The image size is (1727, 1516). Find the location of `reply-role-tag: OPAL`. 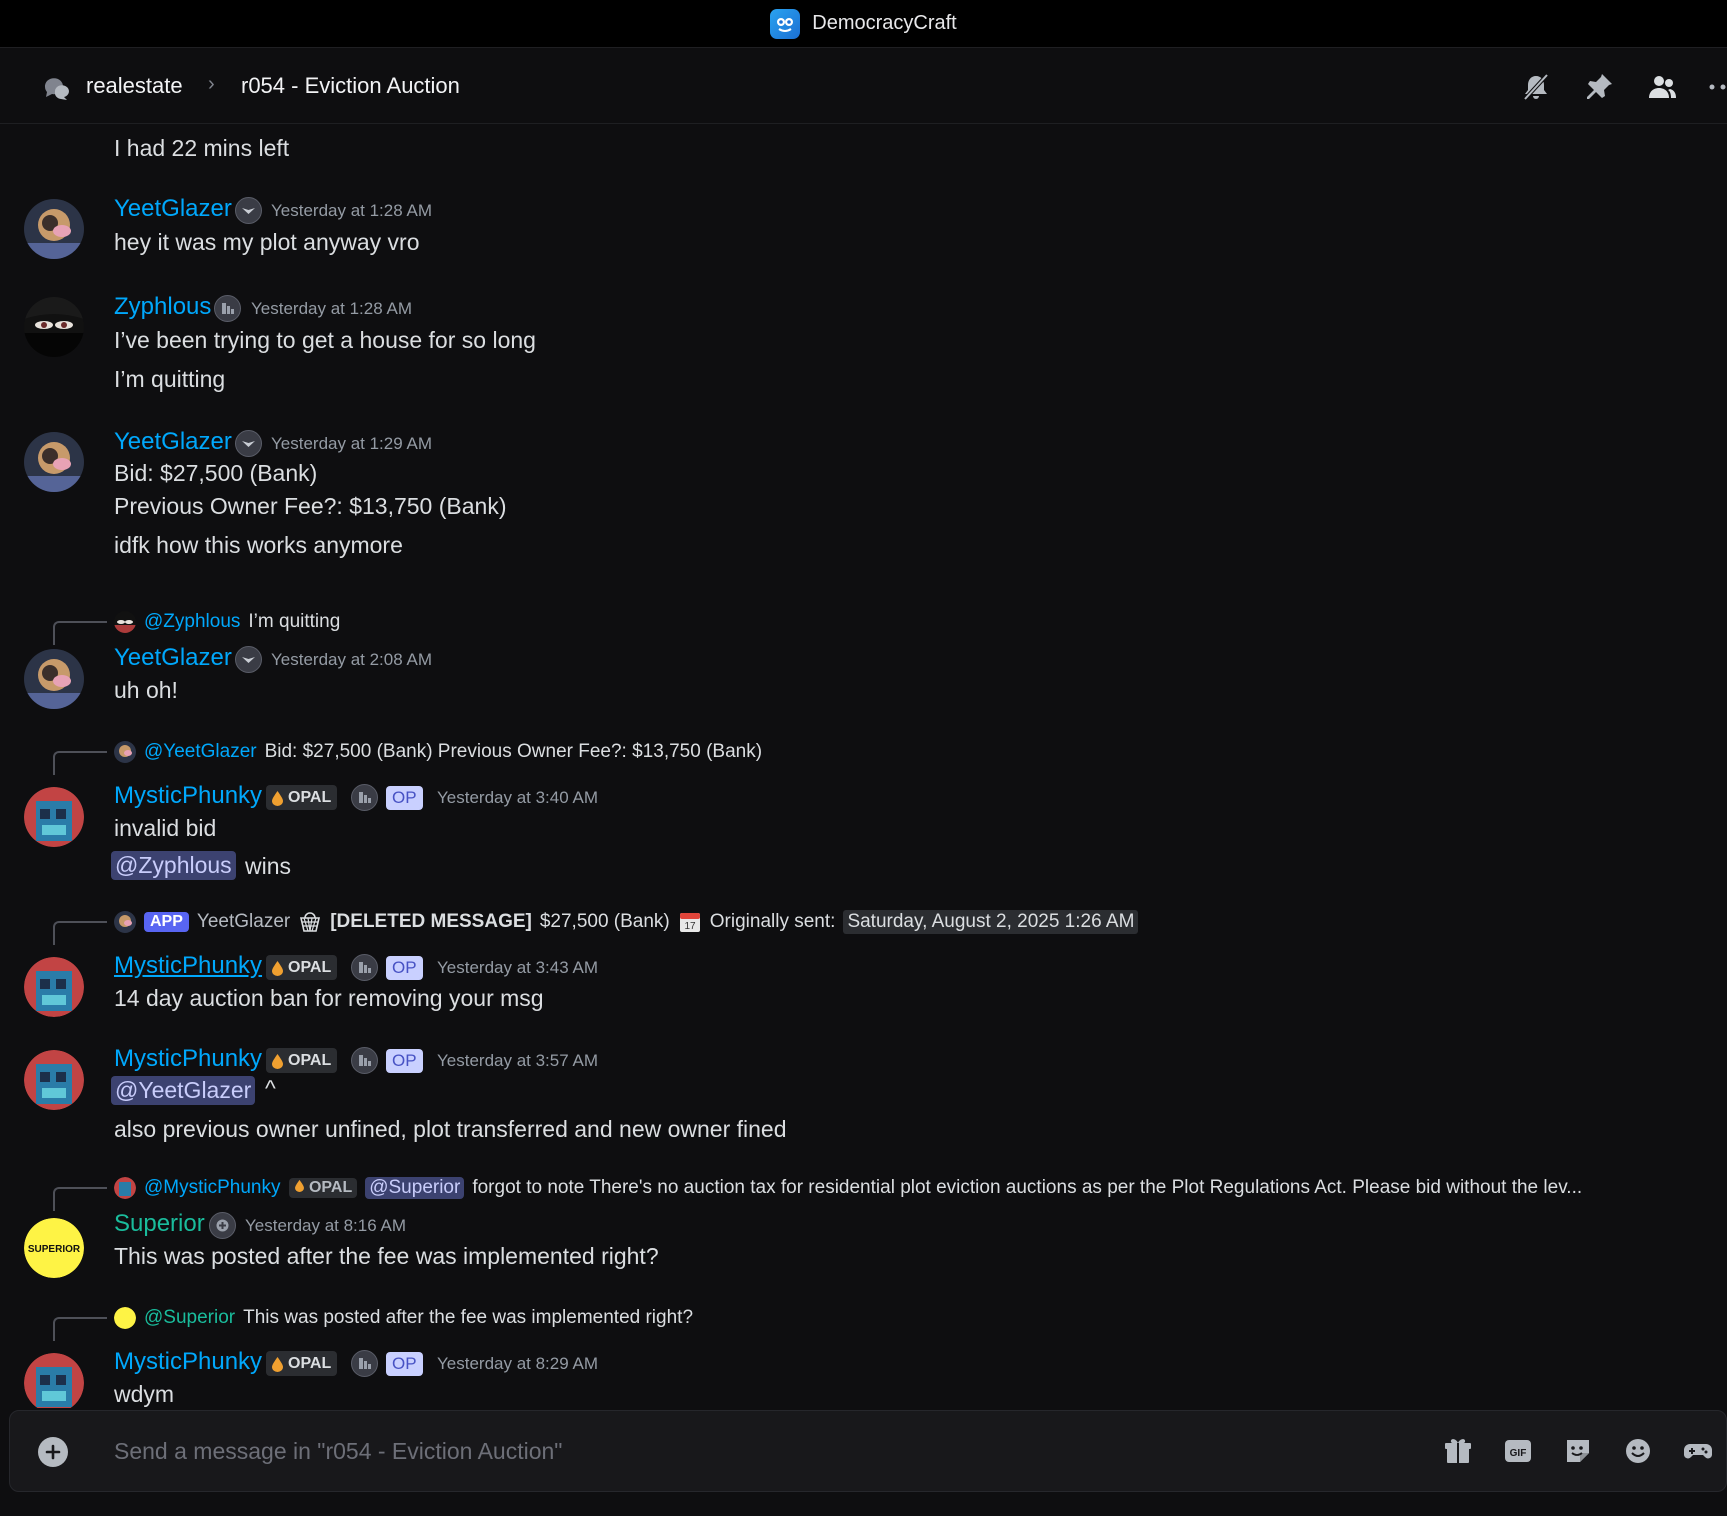

reply-role-tag: OPAL is located at coordinates (323, 1188).